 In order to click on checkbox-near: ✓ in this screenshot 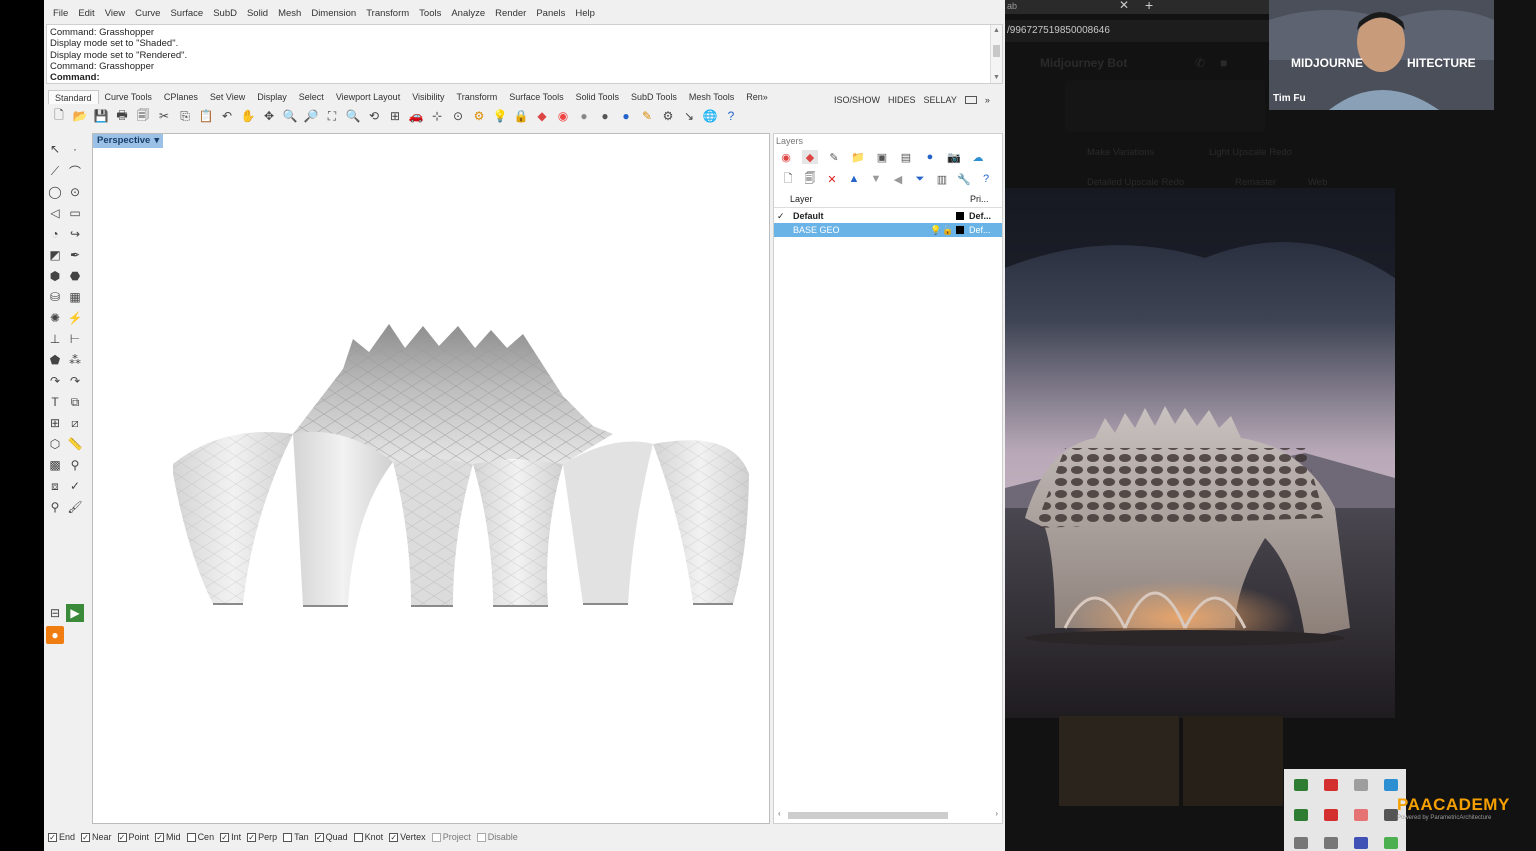, I will do `click(86, 837)`.